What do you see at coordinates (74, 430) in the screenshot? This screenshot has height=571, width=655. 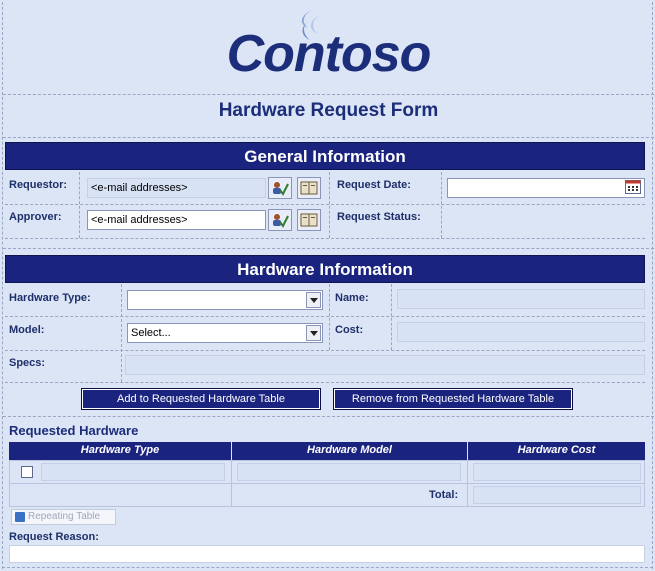 I see `requested-hardware-title: Requested Hardware` at bounding box center [74, 430].